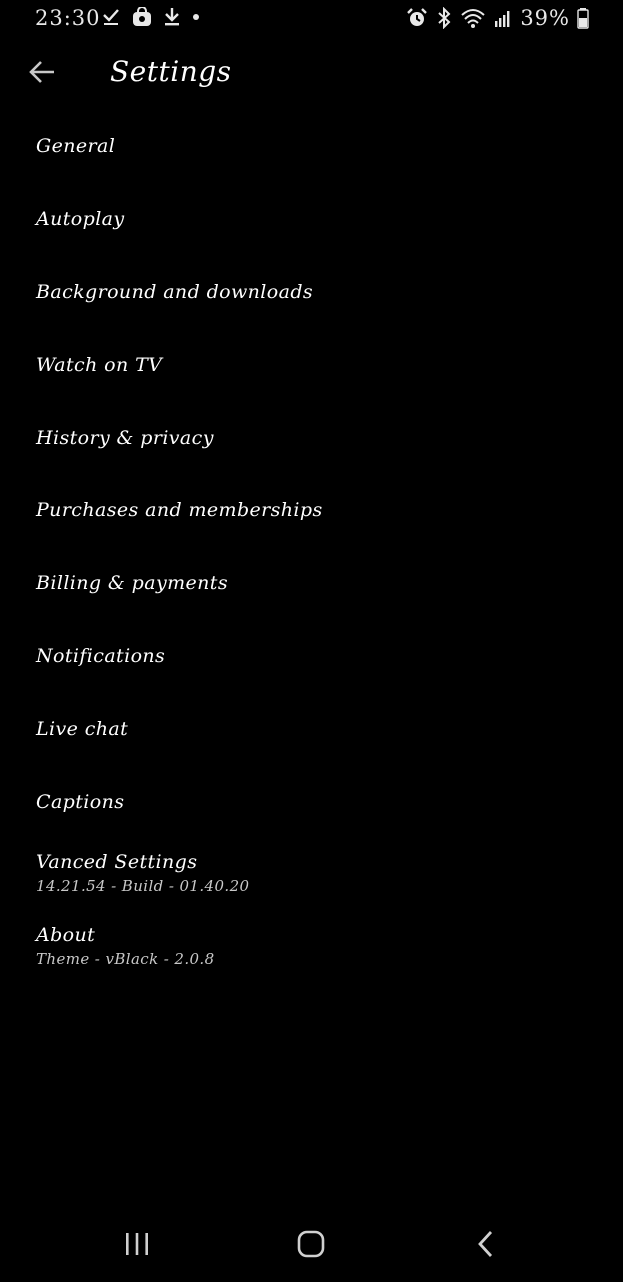 The height and width of the screenshot is (1282, 623). I want to click on settings-item-autoplay: Autoplay, so click(311, 219).